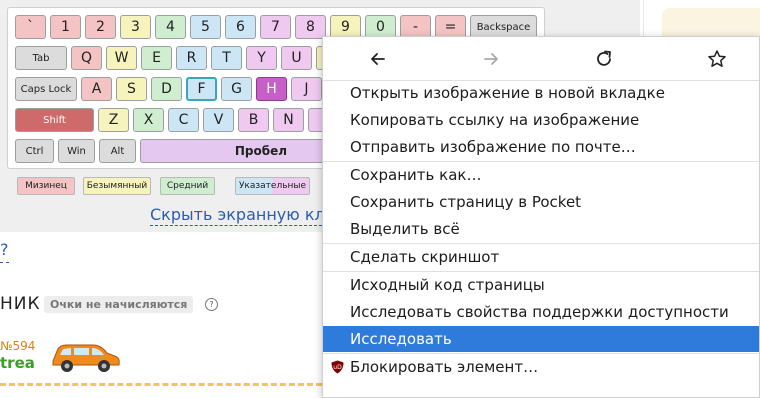  What do you see at coordinates (76, 151) in the screenshot?
I see `key-win: Win` at bounding box center [76, 151].